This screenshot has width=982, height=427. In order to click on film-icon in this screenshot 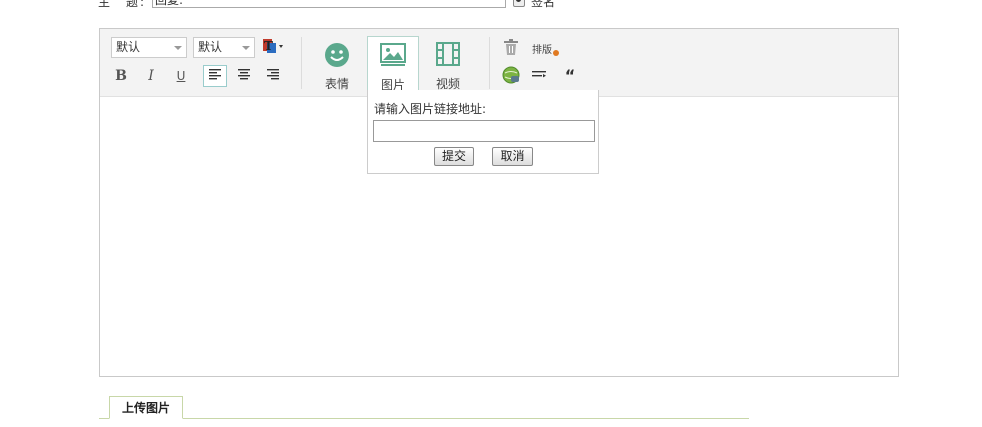, I will do `click(448, 54)`.